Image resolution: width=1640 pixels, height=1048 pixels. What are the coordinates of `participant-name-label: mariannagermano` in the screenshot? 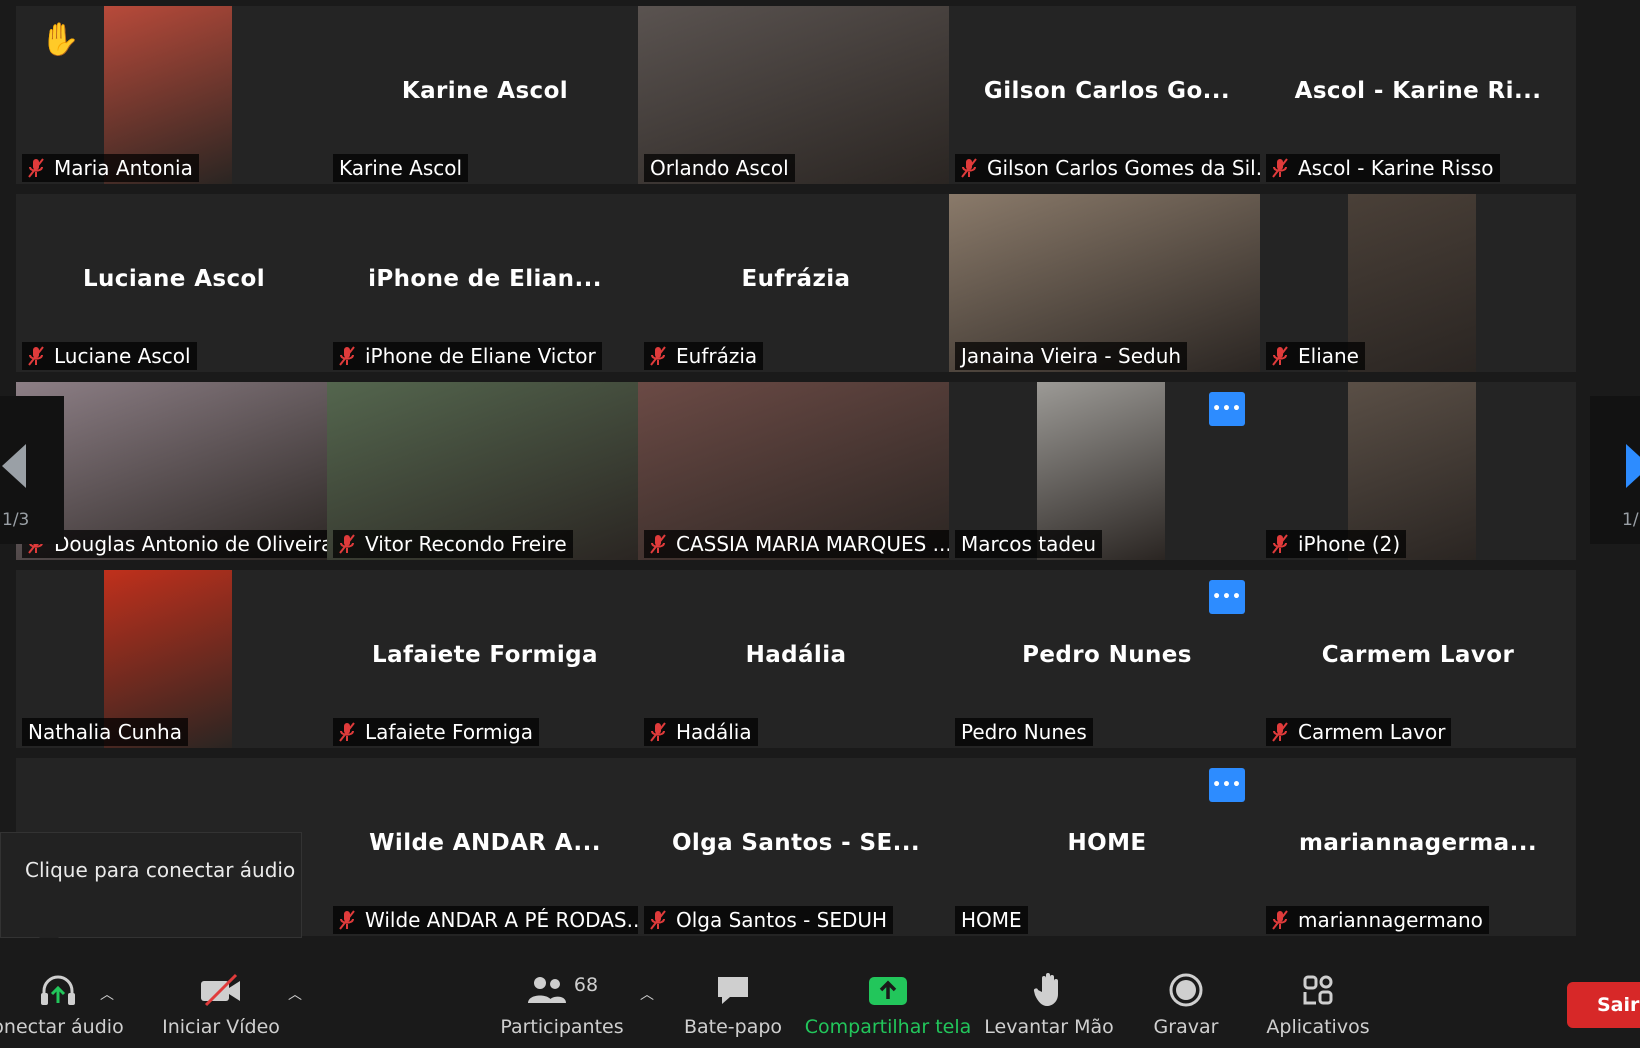 It's located at (1390, 920).